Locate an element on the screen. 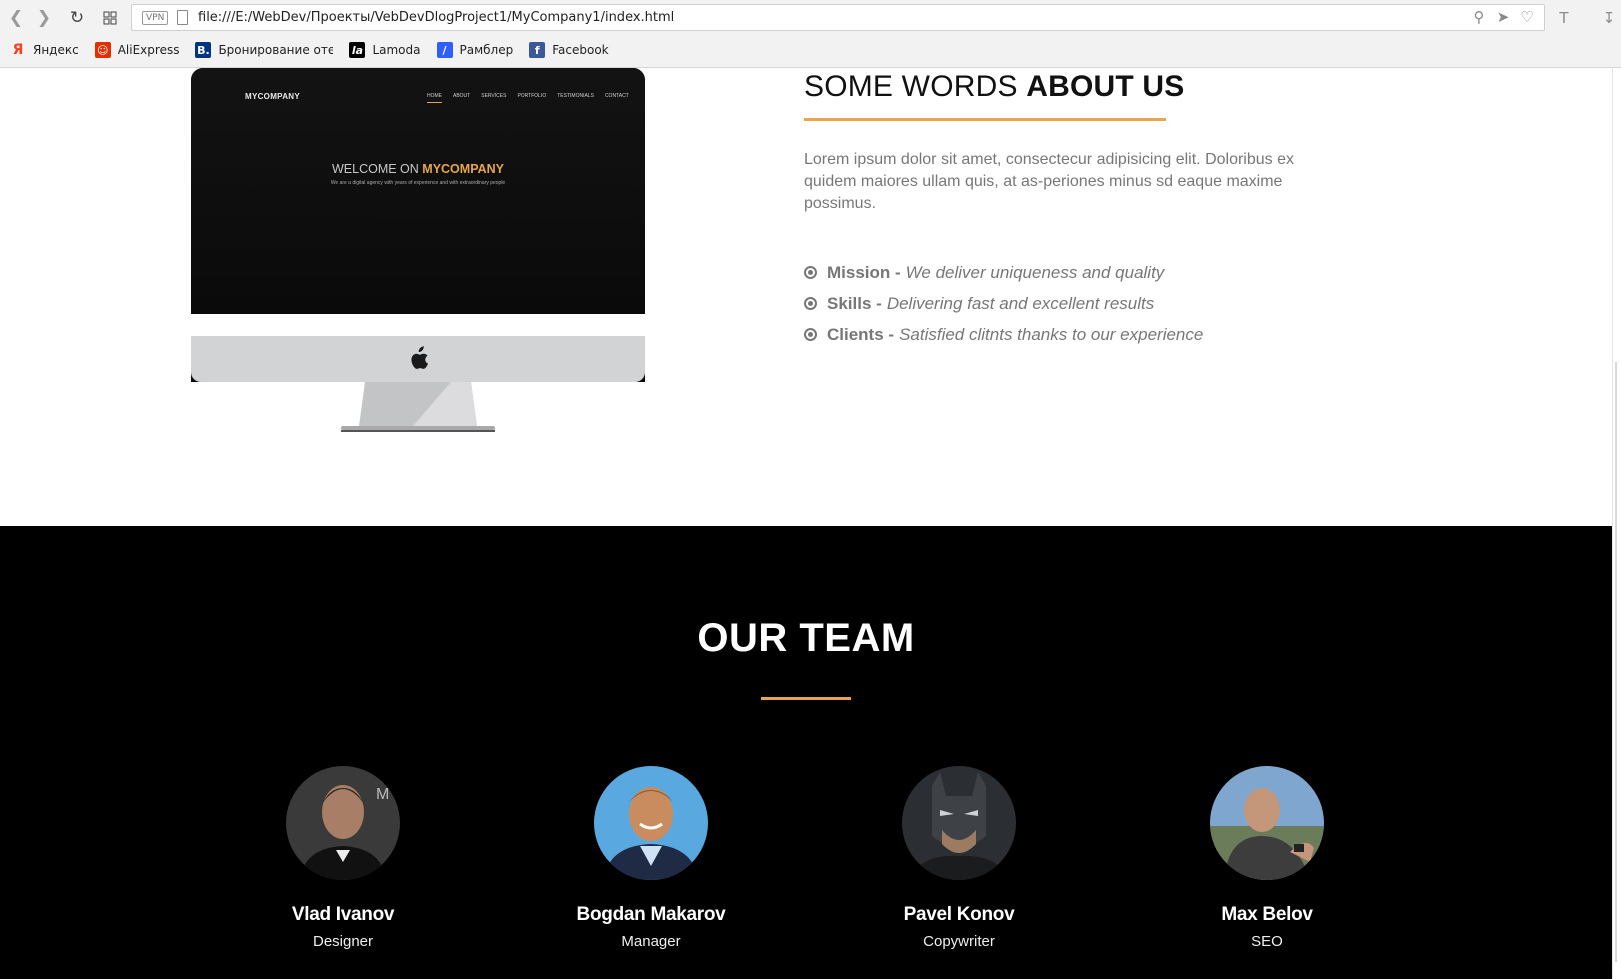 This screenshot has height=979, width=1621. file-icon is located at coordinates (182, 17).